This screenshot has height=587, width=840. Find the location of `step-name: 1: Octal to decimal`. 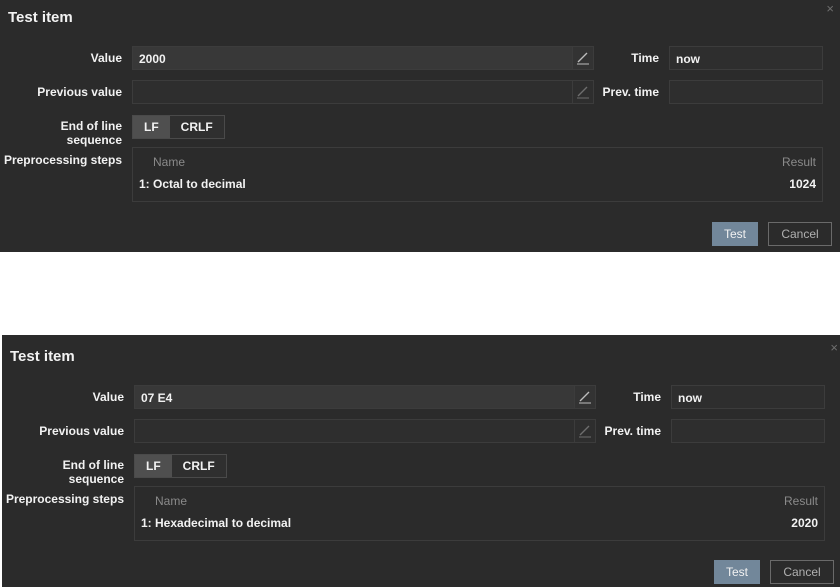

step-name: 1: Octal to decimal is located at coordinates (192, 184).